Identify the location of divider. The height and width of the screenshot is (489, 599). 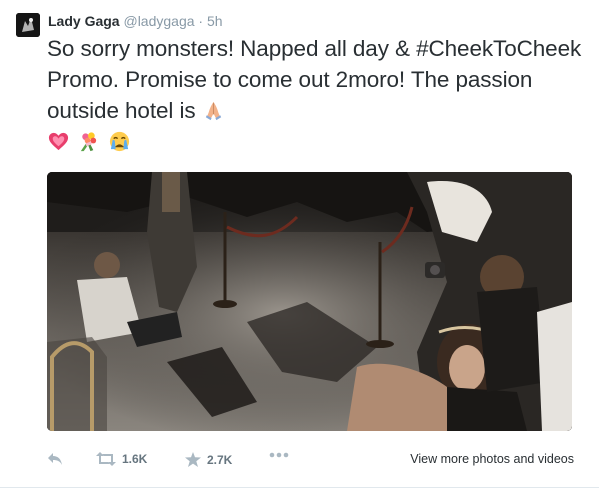
(299, 487).